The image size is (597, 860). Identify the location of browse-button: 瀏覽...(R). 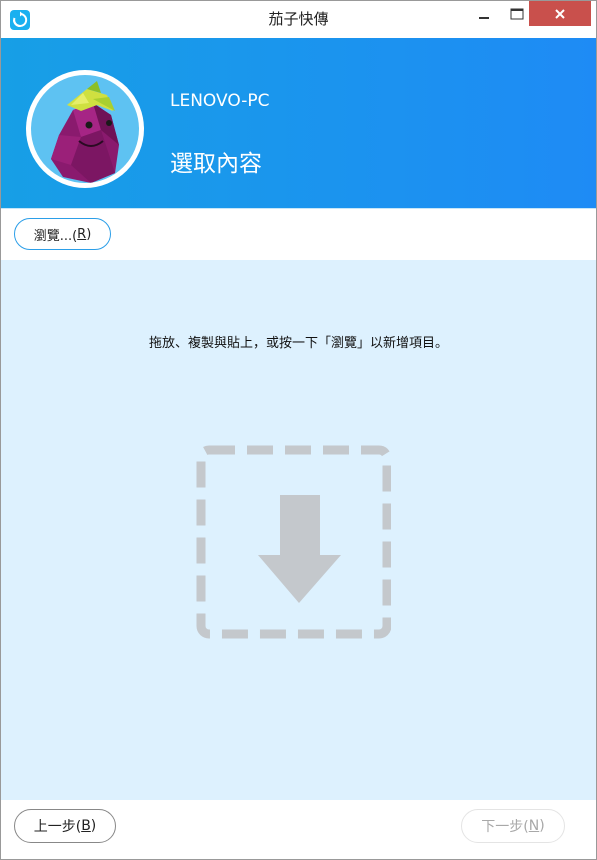
(62, 234).